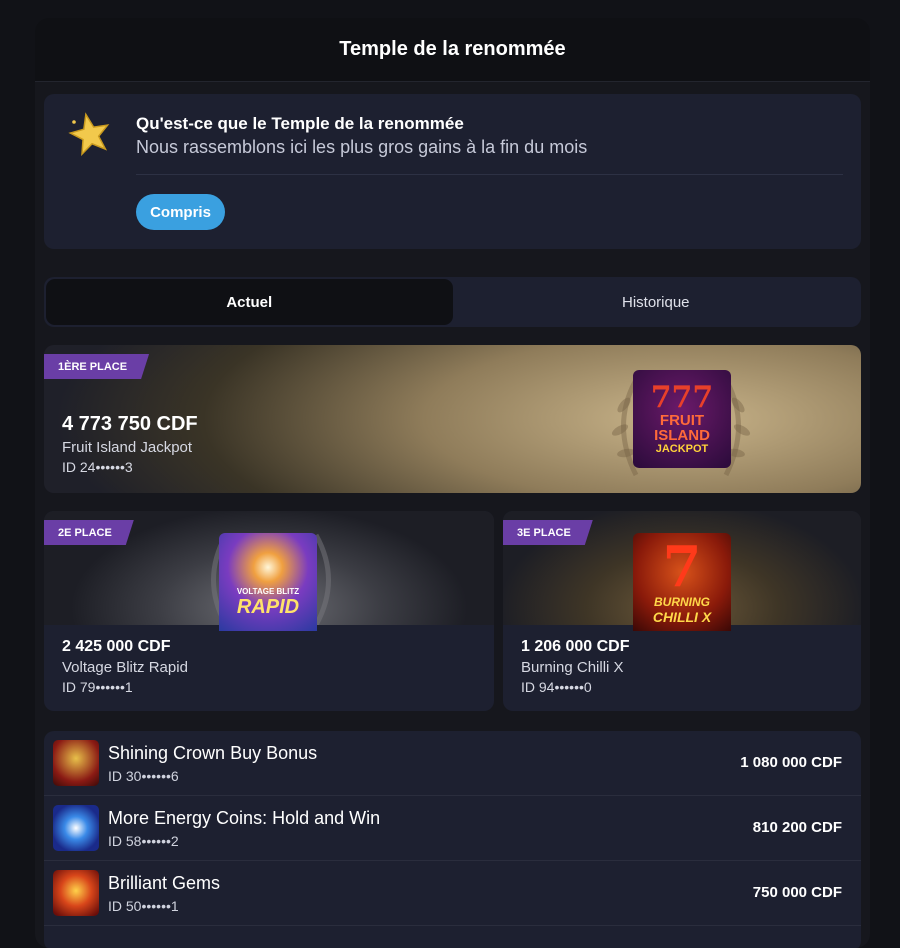 Image resolution: width=900 pixels, height=948 pixels. I want to click on prize-amount: 1 080 000 CDF, so click(791, 762).